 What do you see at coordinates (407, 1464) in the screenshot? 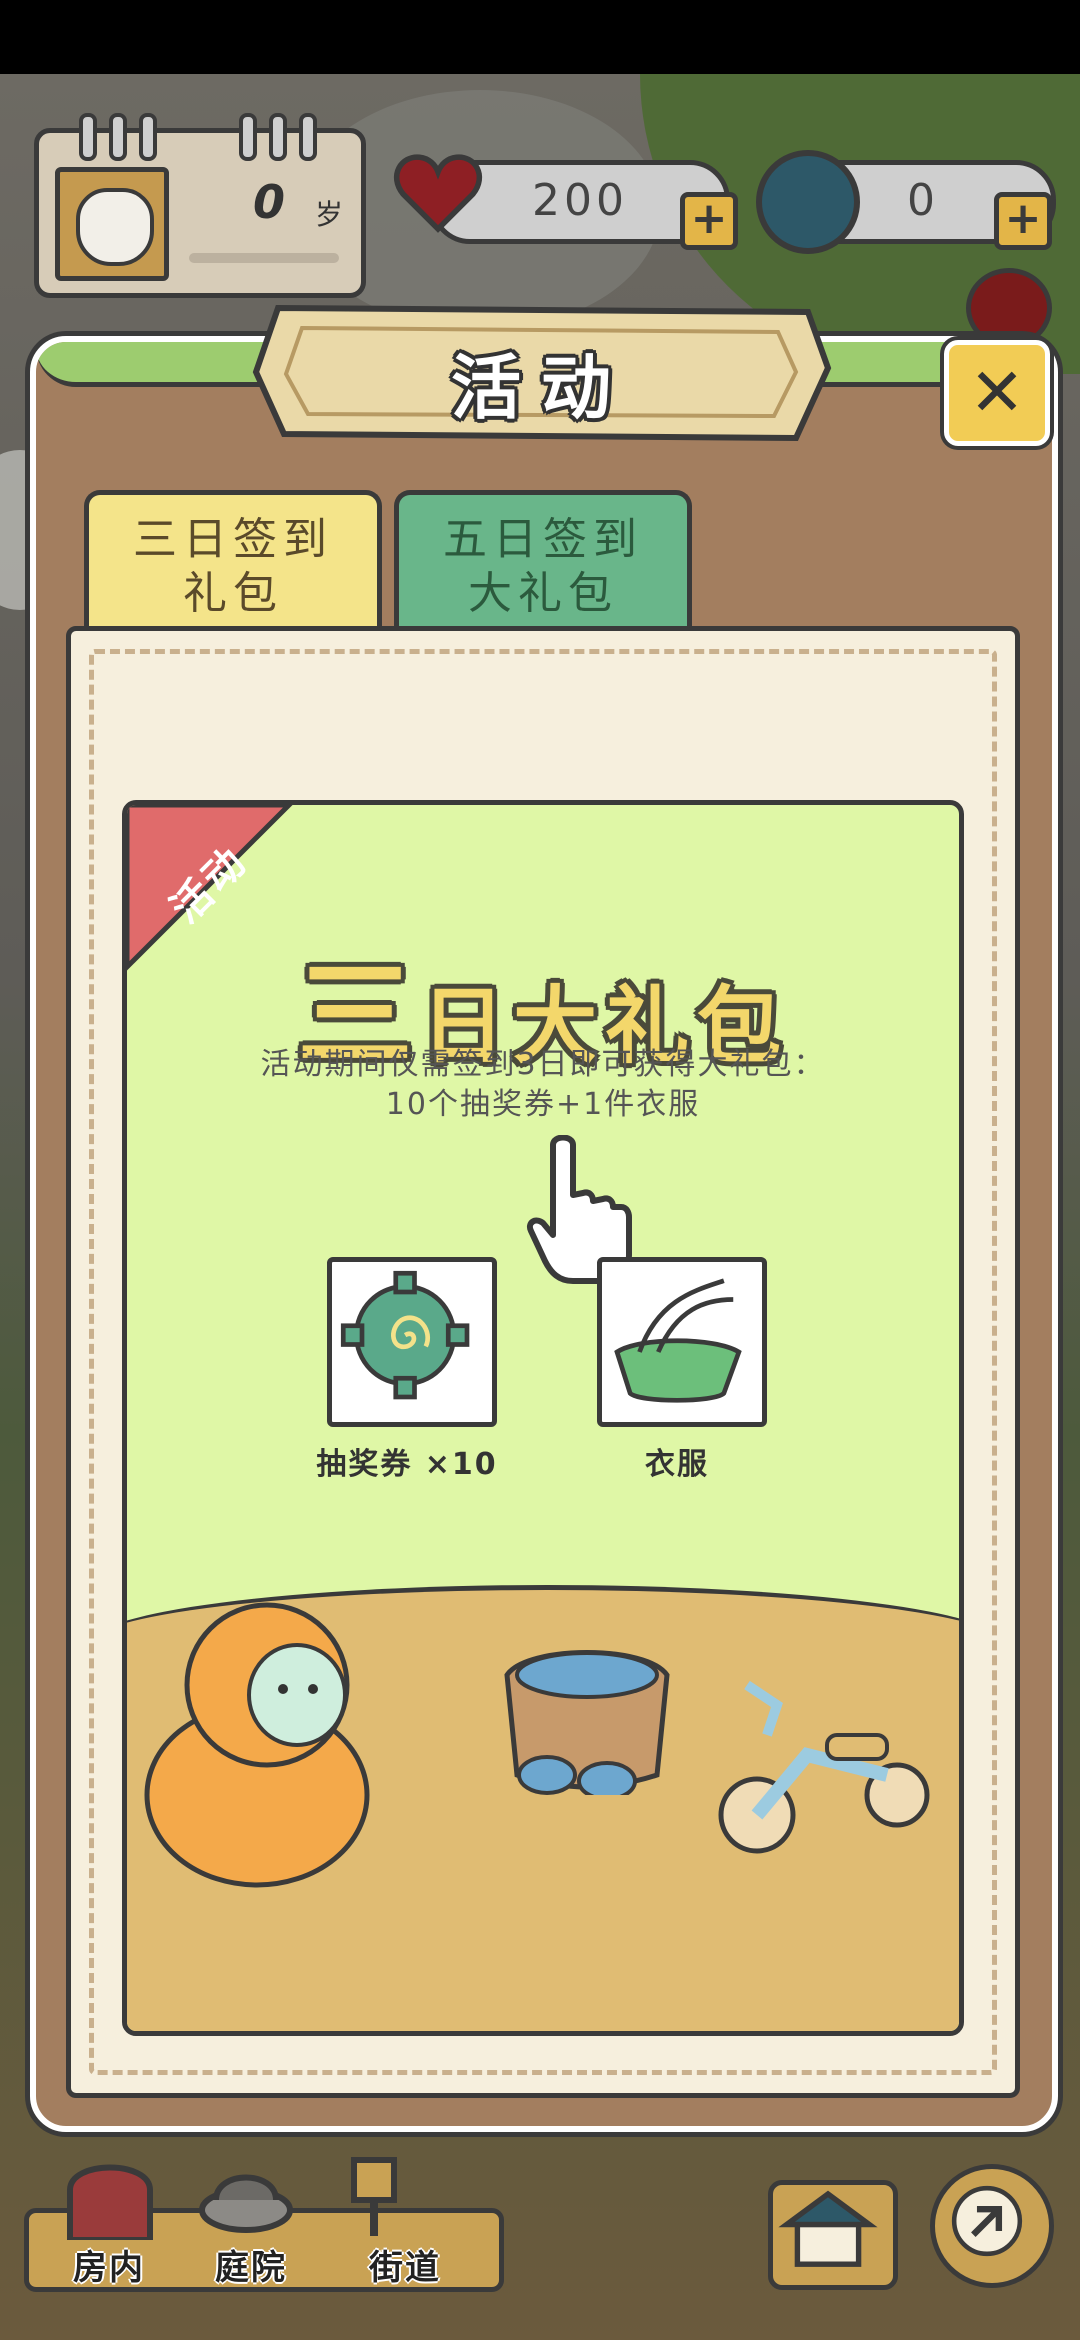
I see `reward-label-lottery: 抽奖券 ×10` at bounding box center [407, 1464].